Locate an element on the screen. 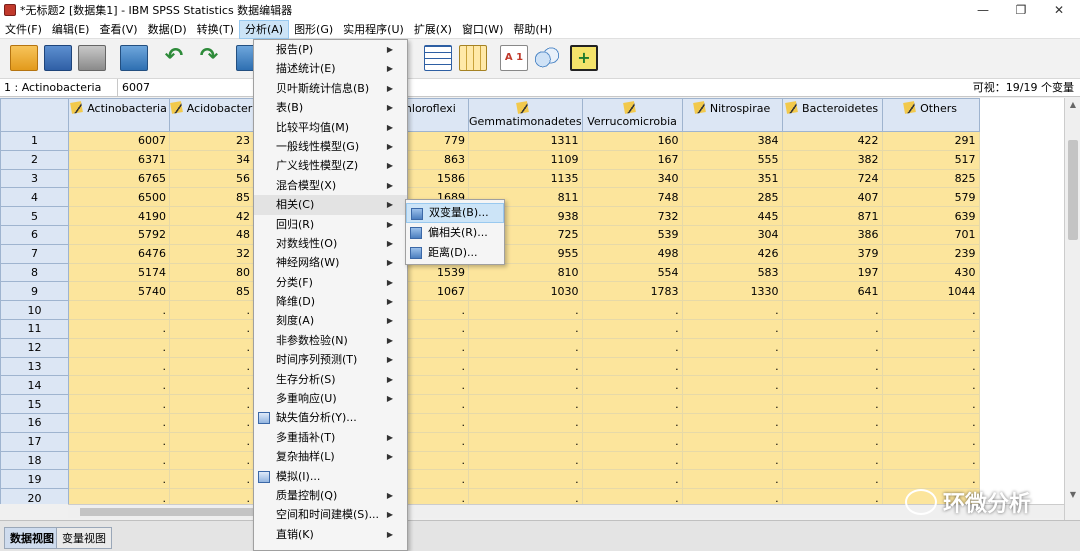 The width and height of the screenshot is (1080, 551). menu-0: 文件(F) is located at coordinates (23, 29).